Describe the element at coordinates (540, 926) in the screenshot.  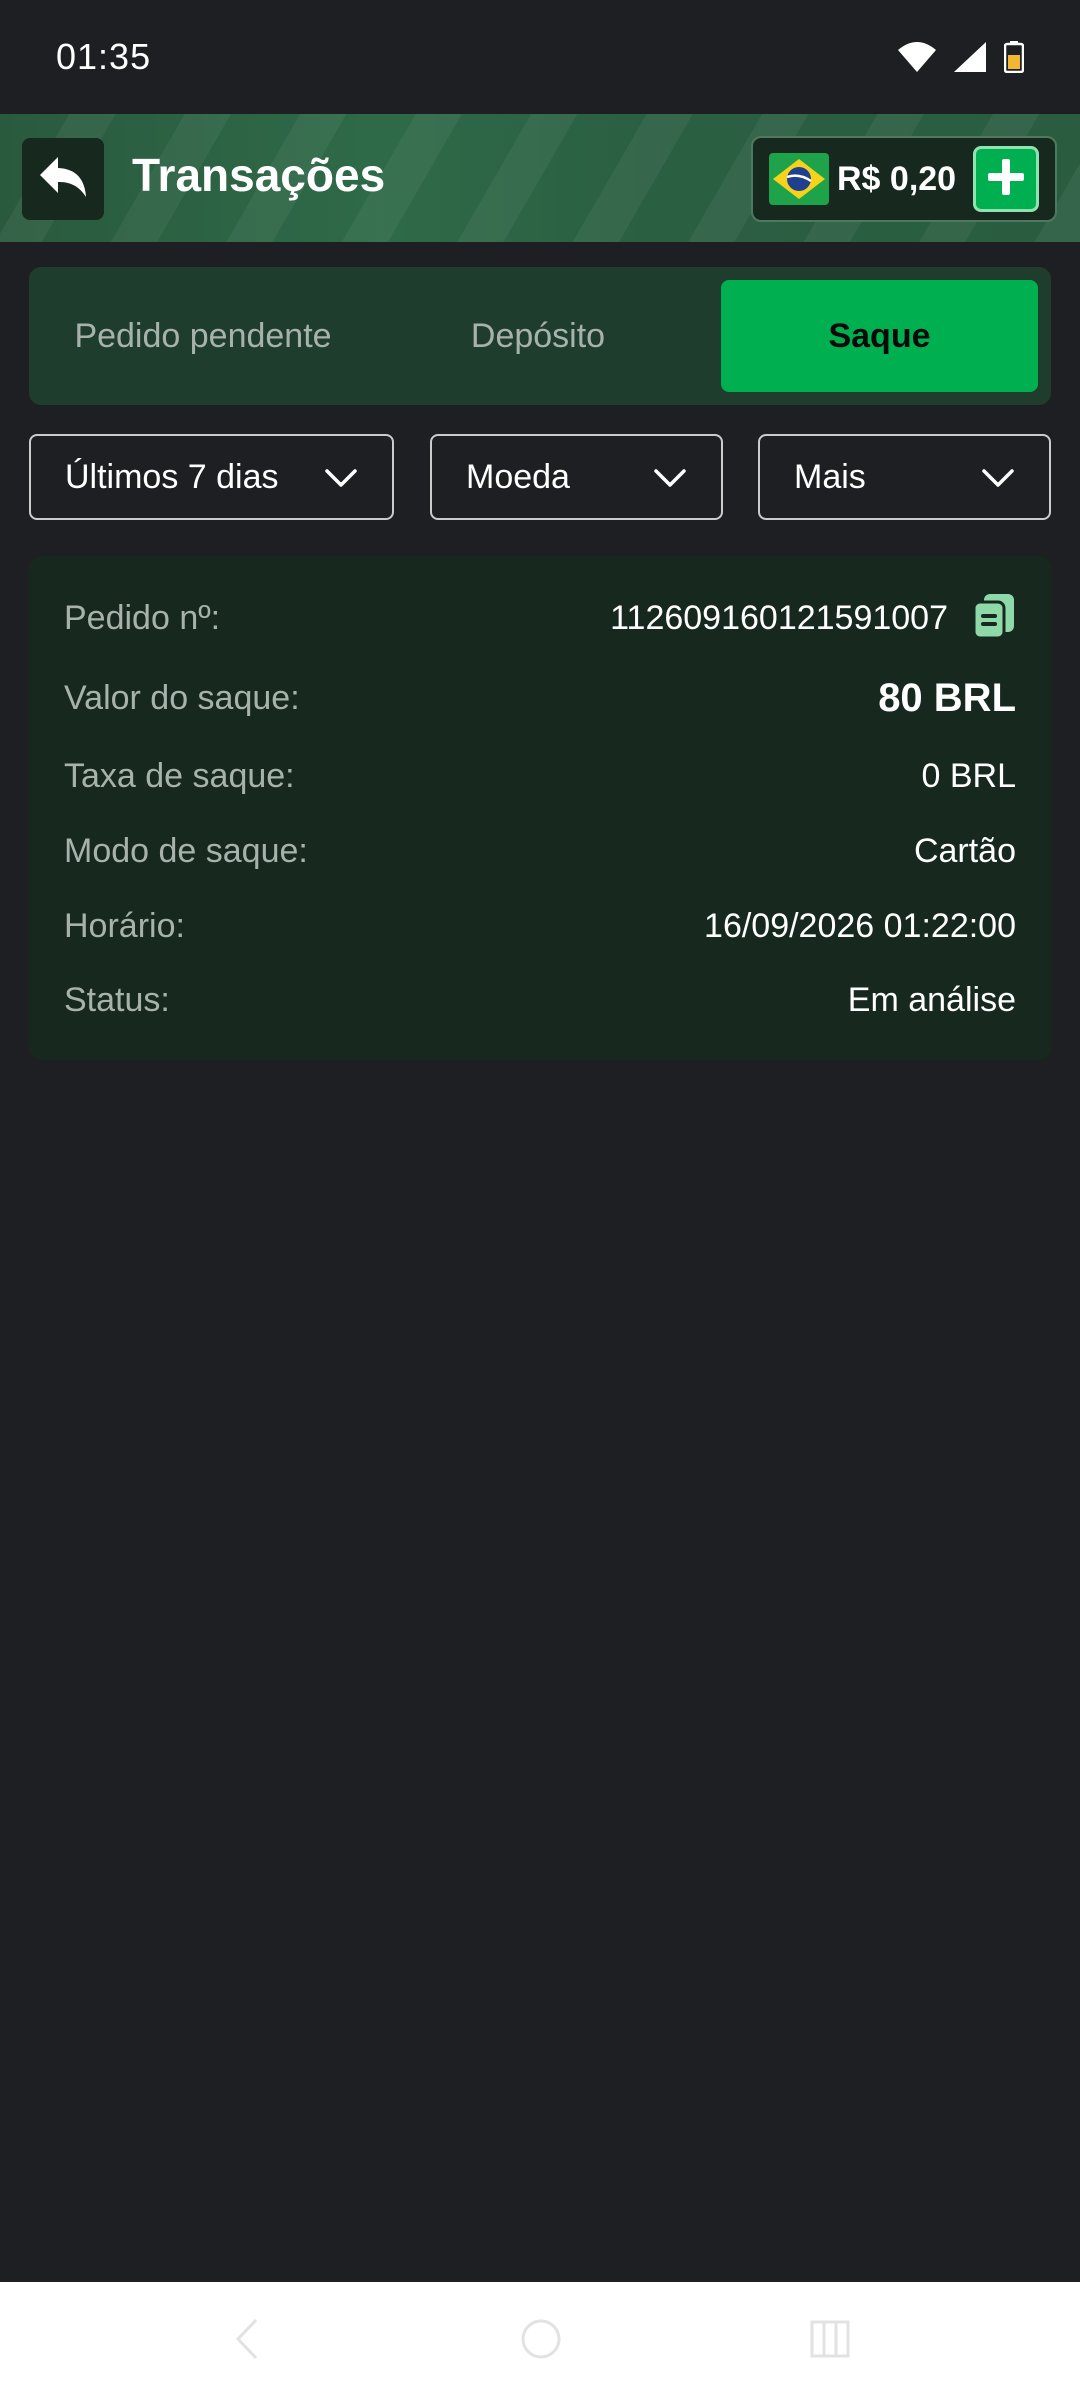
I see `time-row: Horário: 16/09/2026 01:22:00` at that location.